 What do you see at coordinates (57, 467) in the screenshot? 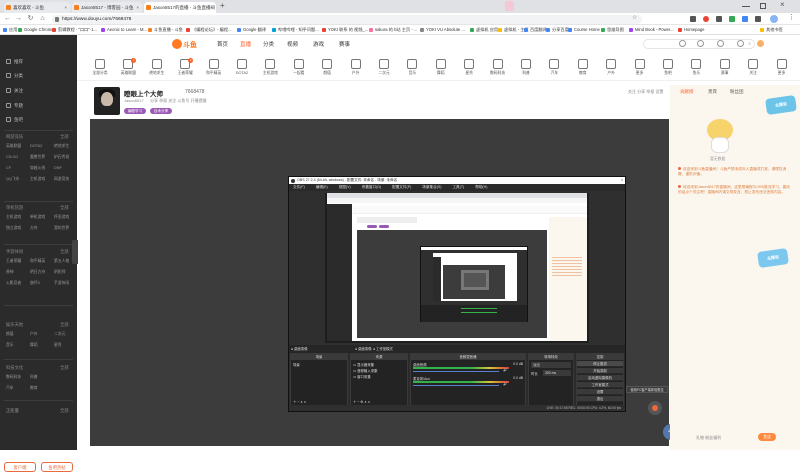
I see `fishbar-hot-button: 鱼吧热帖` at bounding box center [57, 467].